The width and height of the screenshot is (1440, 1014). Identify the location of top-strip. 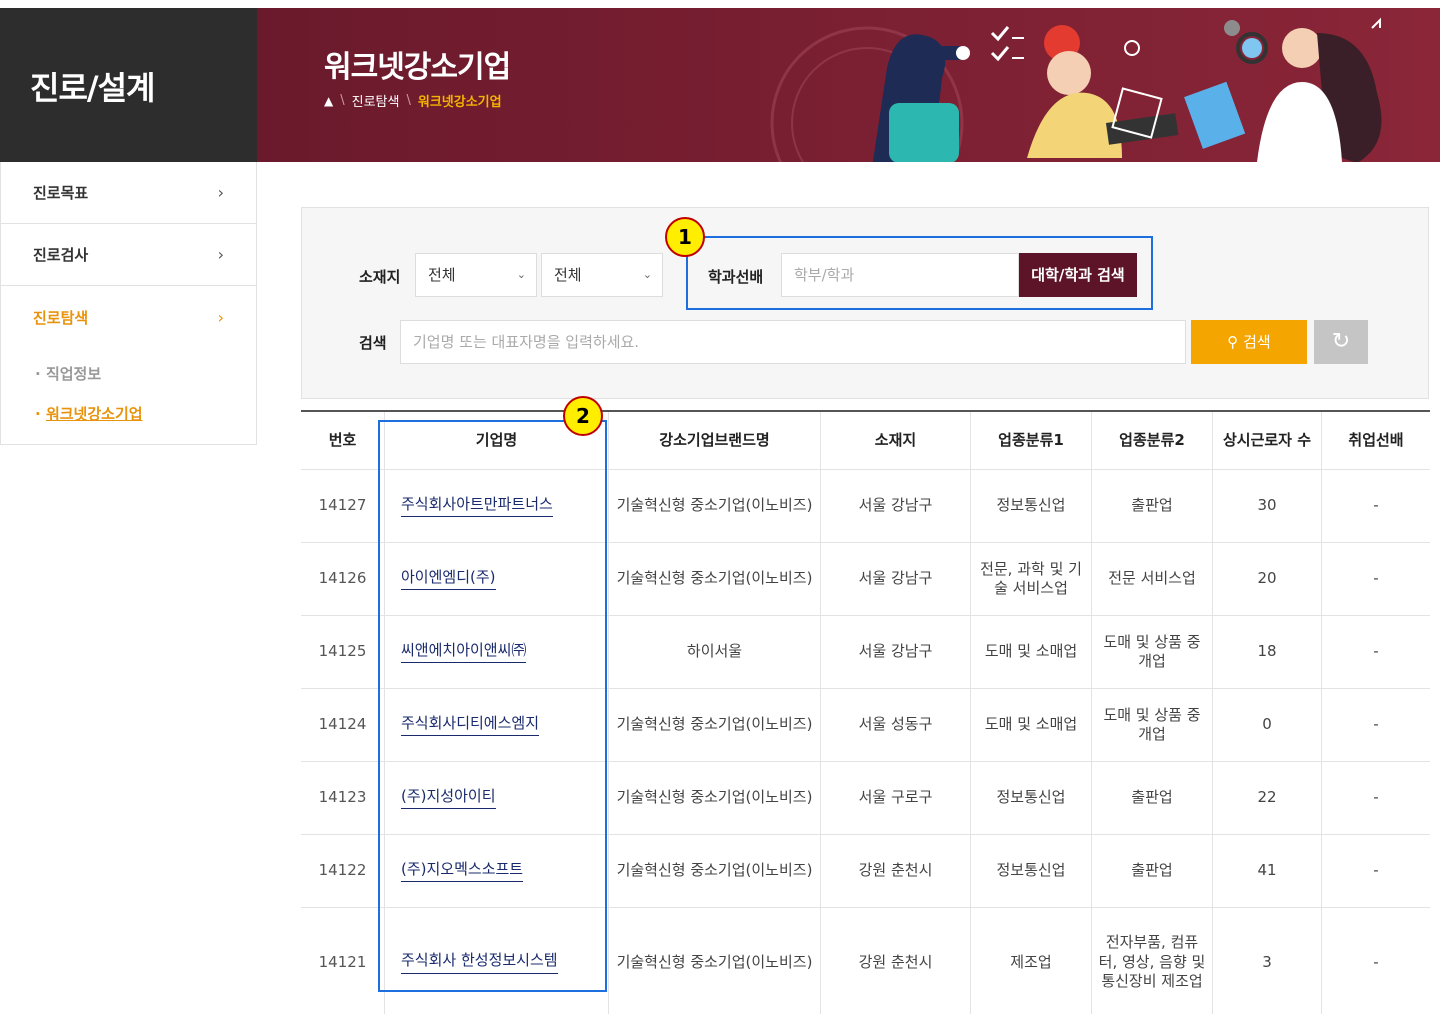
(720, 4).